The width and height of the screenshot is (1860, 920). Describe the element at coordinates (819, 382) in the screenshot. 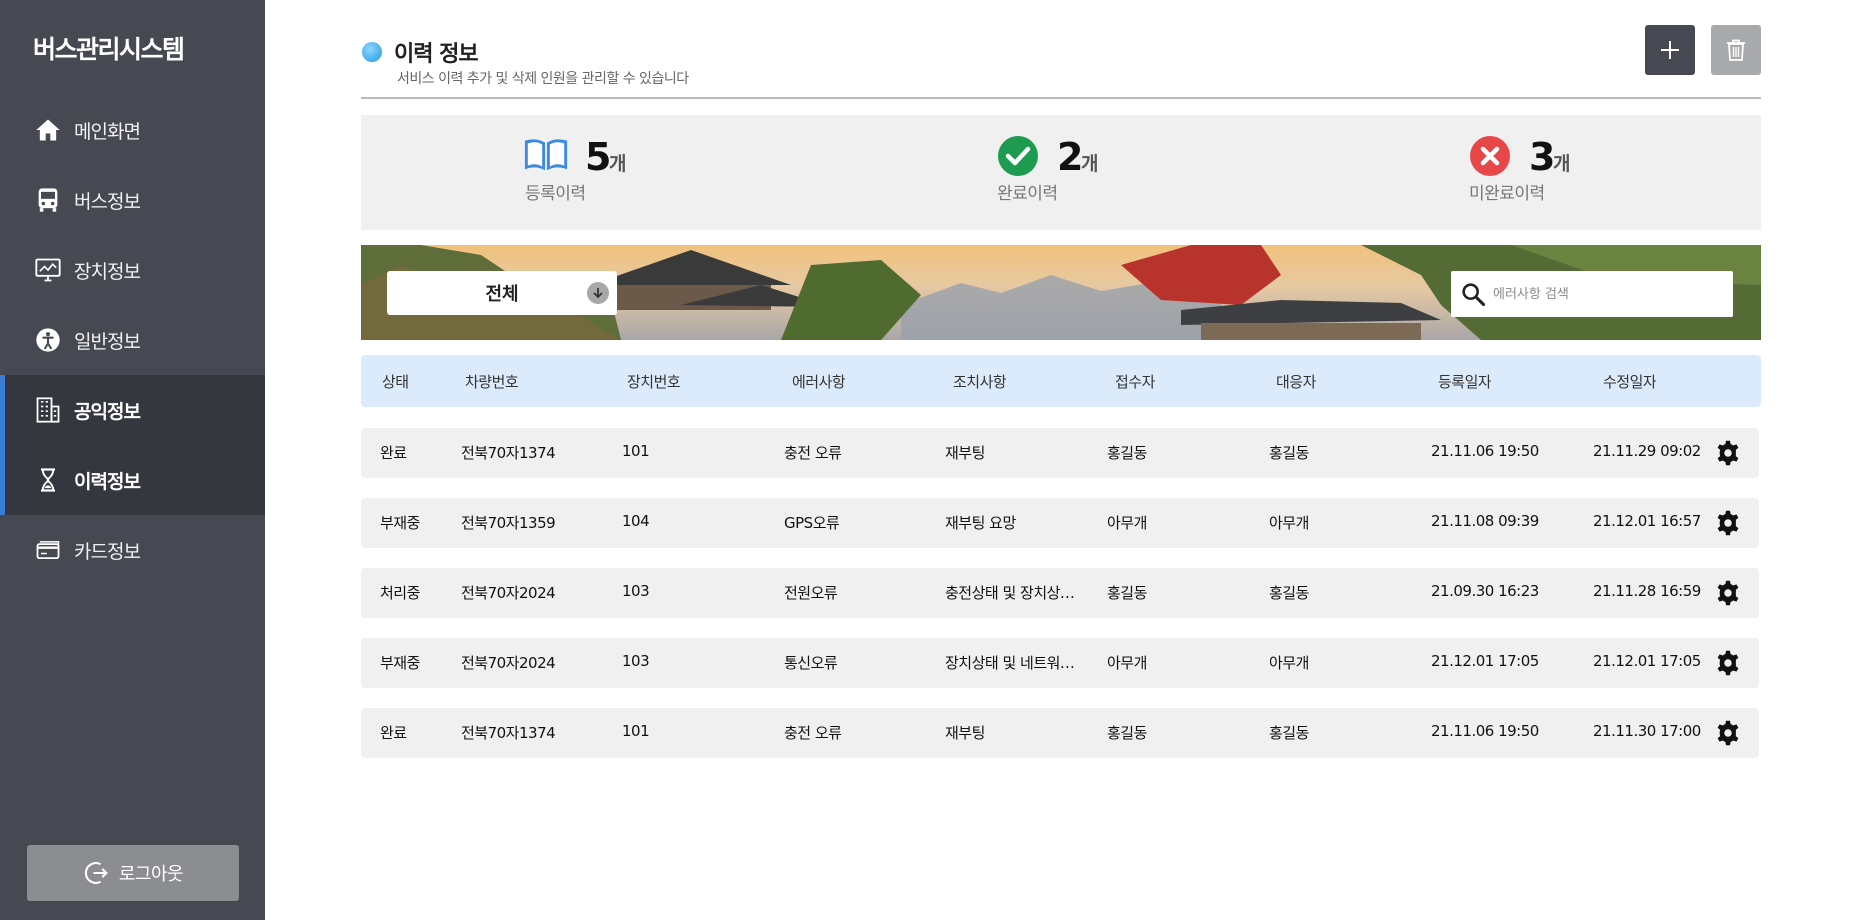

I see `column-header: 에러사항` at that location.